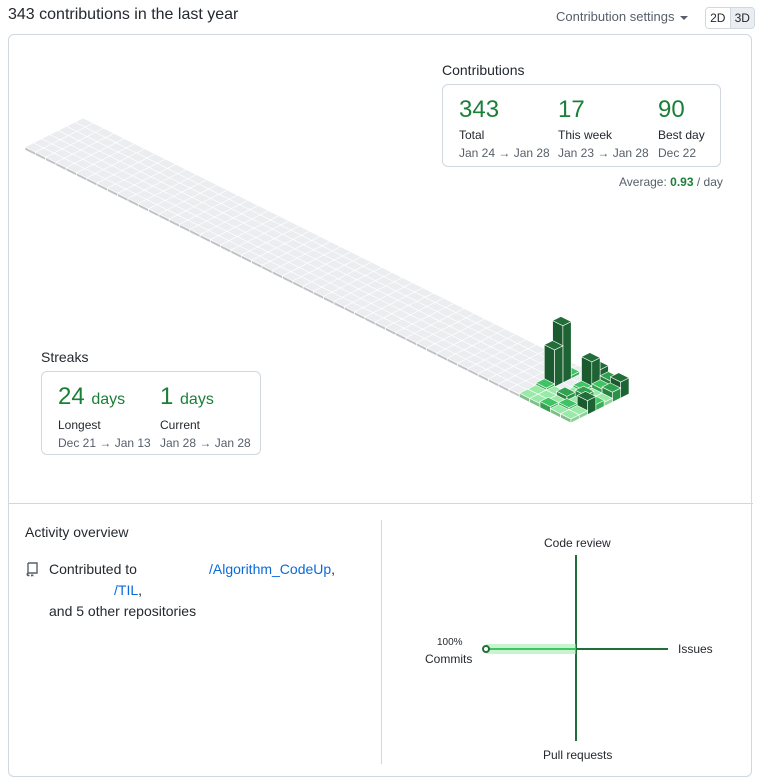 Image resolution: width=765 pixels, height=784 pixels. I want to click on streak-longest-unit: days, so click(108, 399).